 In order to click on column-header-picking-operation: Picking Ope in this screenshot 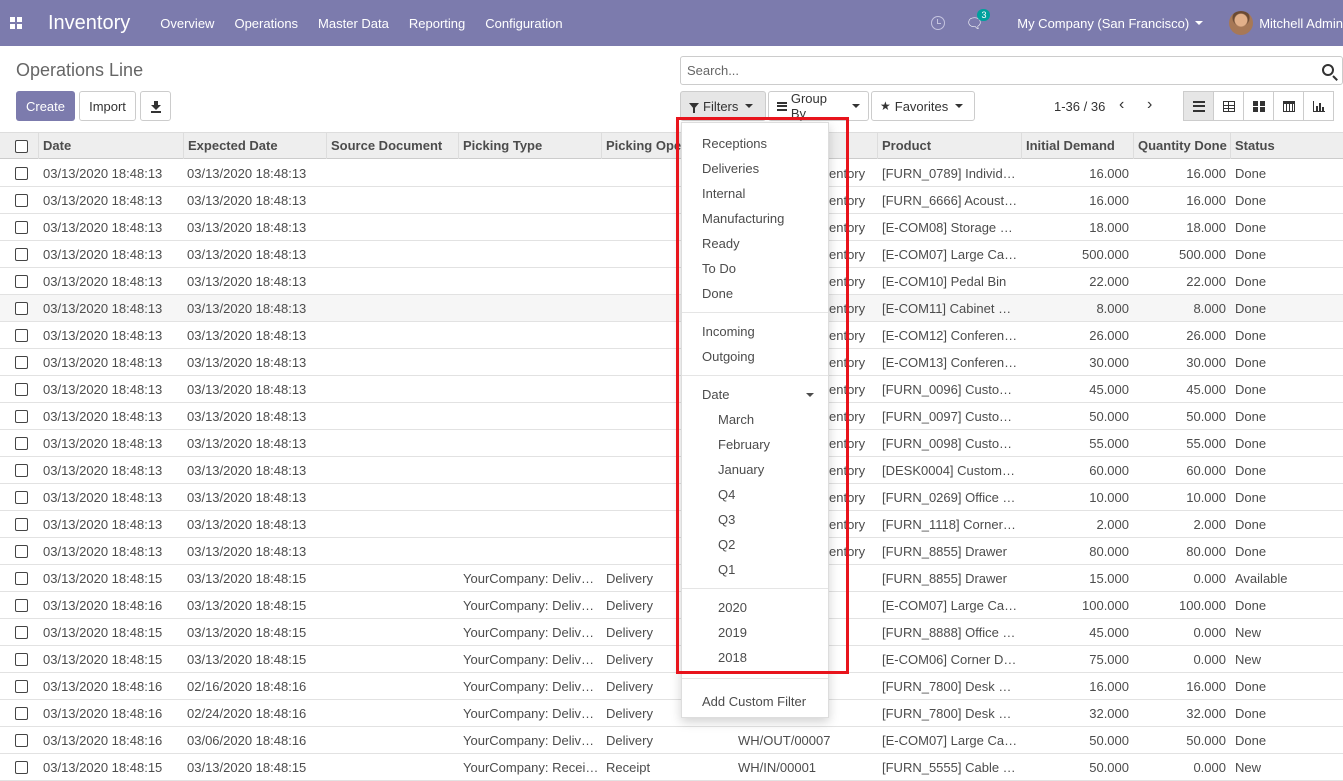, I will do `click(641, 146)`.